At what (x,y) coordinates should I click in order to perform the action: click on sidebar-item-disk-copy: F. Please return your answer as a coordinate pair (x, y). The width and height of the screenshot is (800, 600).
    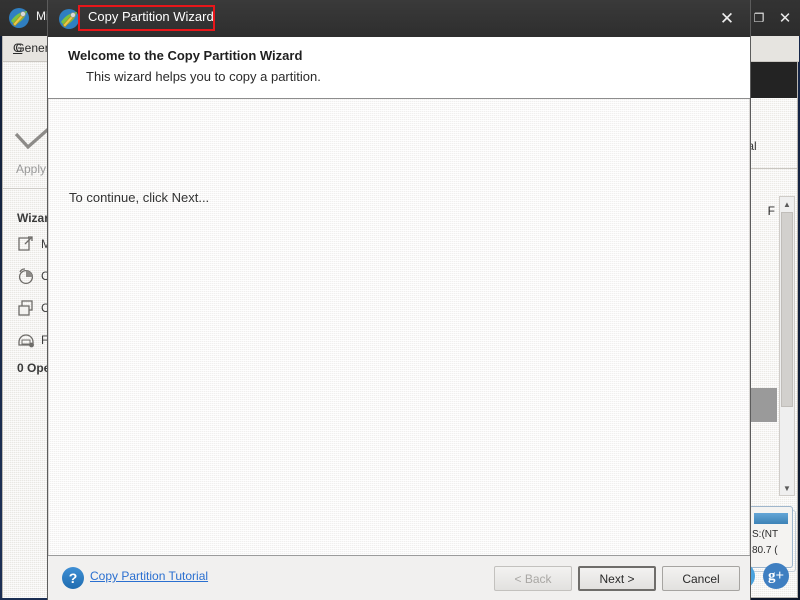
    Looking at the image, I should click on (32, 340).